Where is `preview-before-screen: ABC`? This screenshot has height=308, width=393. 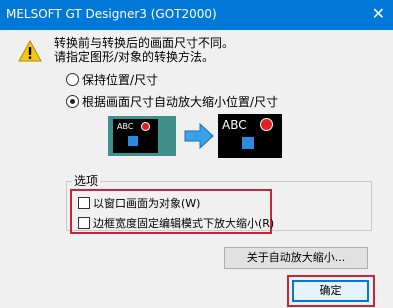
preview-before-screen: ABC is located at coordinates (135, 136).